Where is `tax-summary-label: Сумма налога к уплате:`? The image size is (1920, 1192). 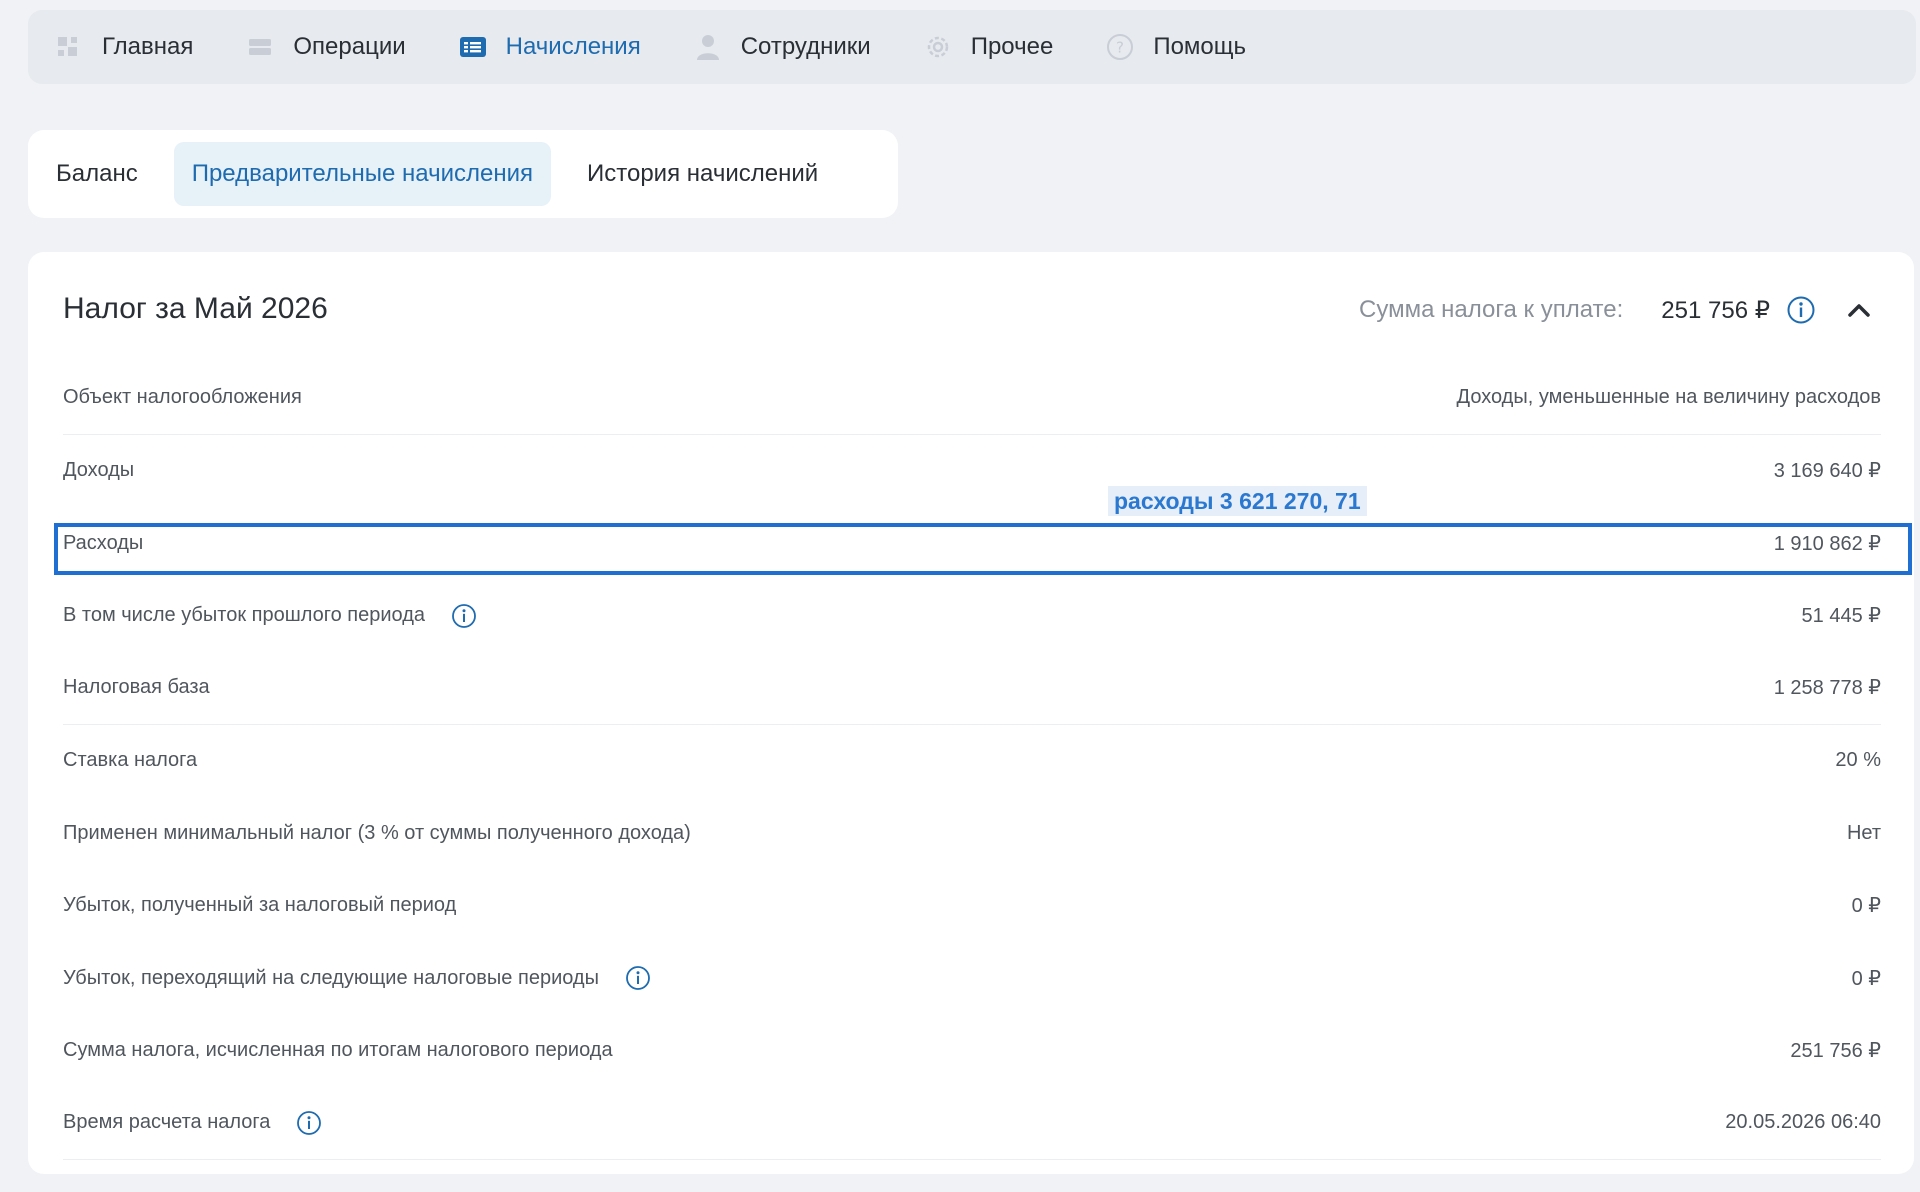 tax-summary-label: Сумма налога к уплате: is located at coordinates (1491, 309).